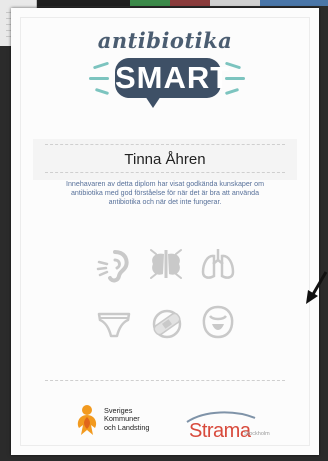 Image resolution: width=328 pixels, height=461 pixels. What do you see at coordinates (87, 420) in the screenshot?
I see `skl-logo-icon` at bounding box center [87, 420].